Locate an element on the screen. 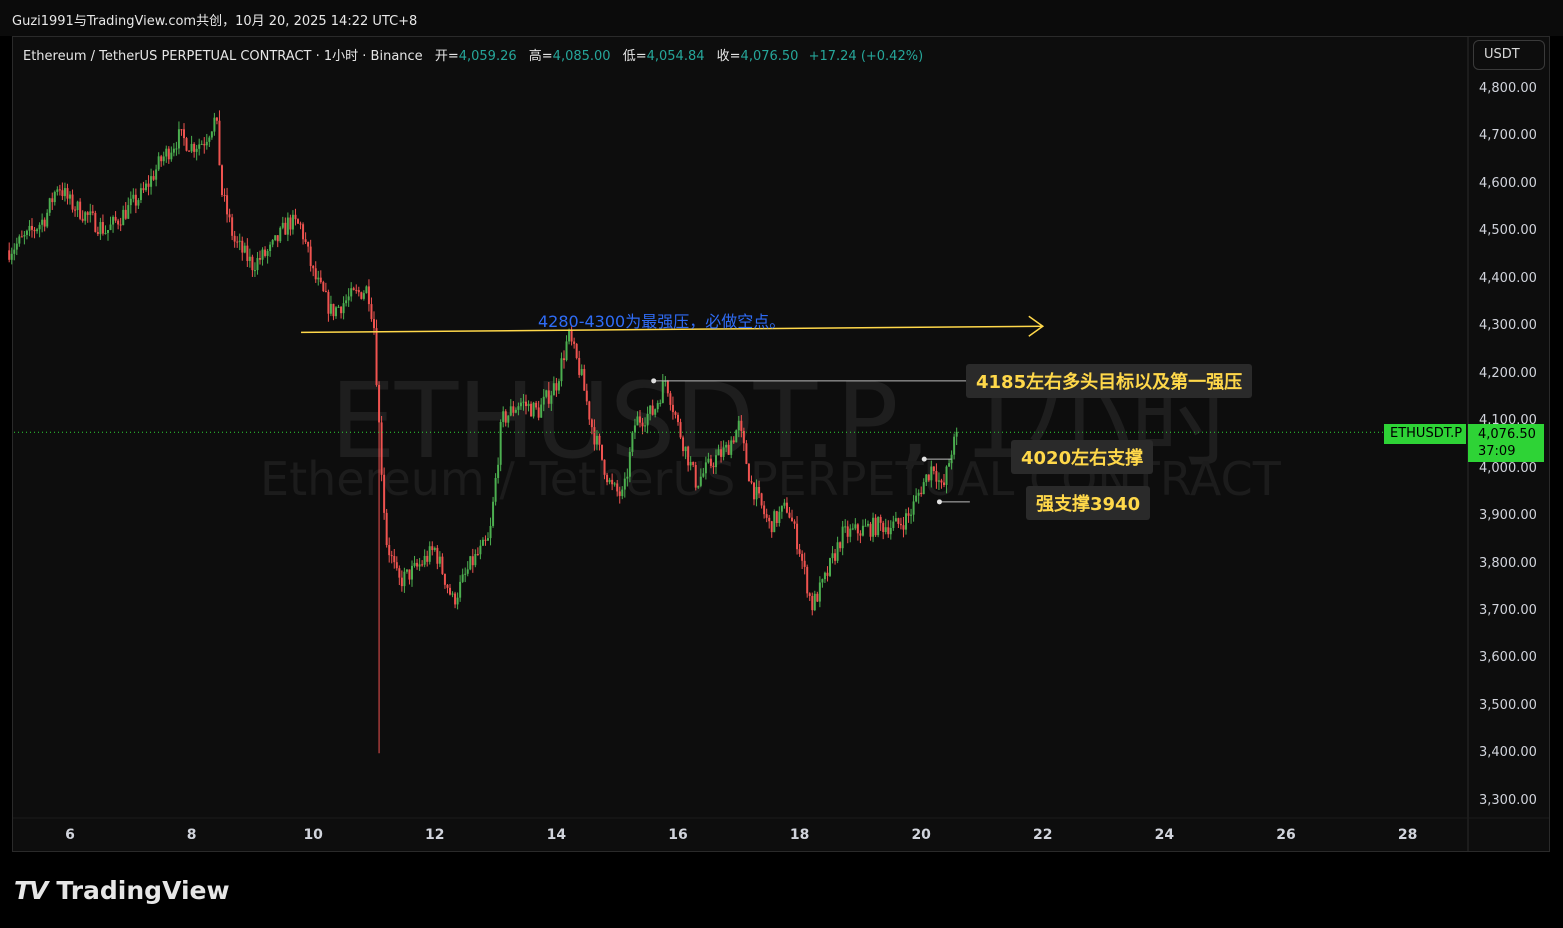  symbol-price-label: ETHUSDT.P is located at coordinates (1425, 434).